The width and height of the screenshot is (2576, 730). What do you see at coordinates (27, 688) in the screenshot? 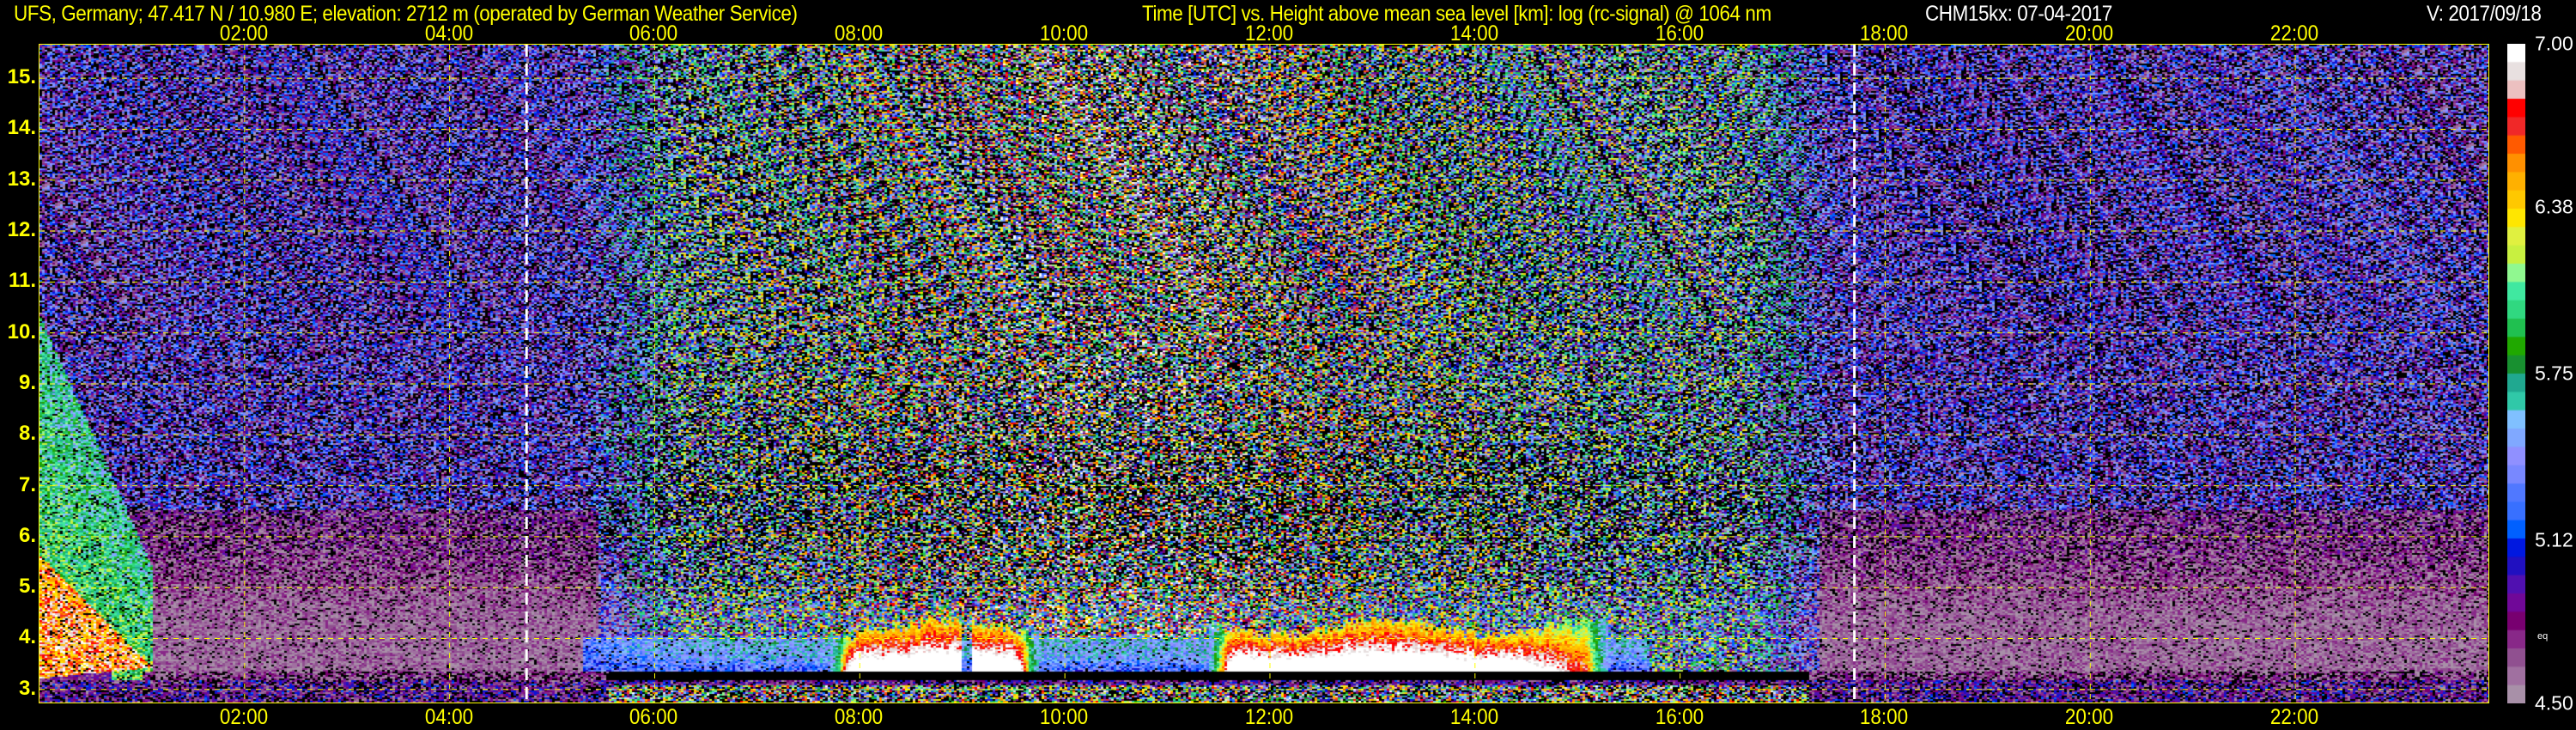
I see `y-tick-label: 3.` at bounding box center [27, 688].